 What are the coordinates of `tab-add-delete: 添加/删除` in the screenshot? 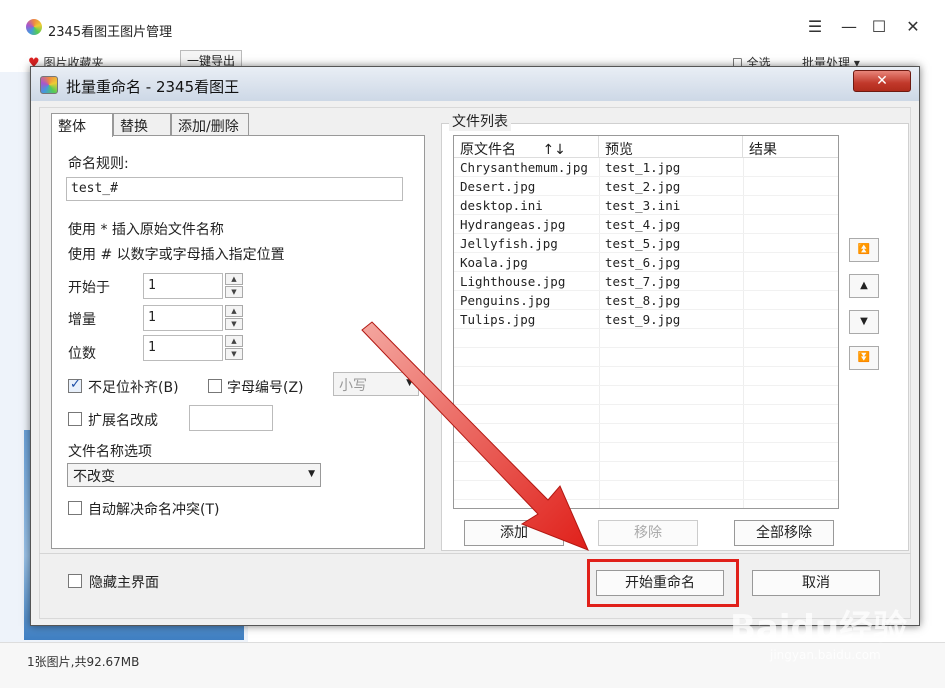 It's located at (210, 124).